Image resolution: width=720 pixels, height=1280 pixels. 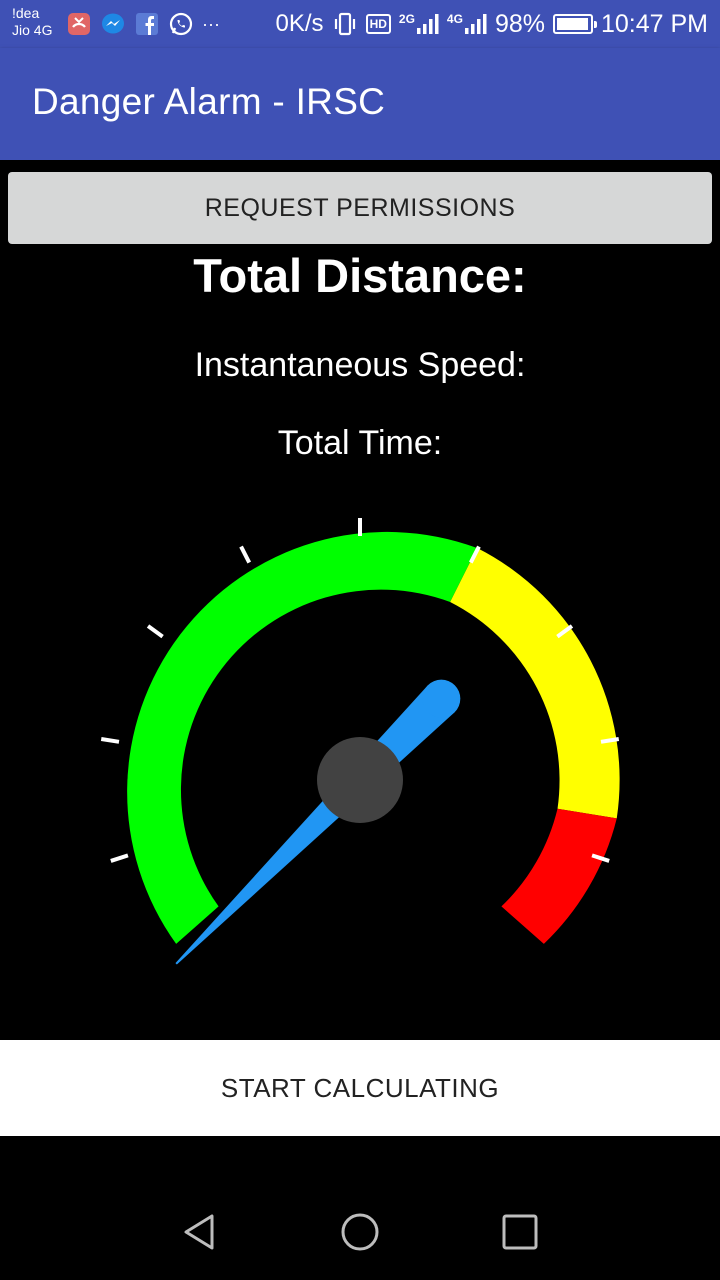 What do you see at coordinates (209, 101) in the screenshot?
I see `app-title: Danger Alarm - IRSC` at bounding box center [209, 101].